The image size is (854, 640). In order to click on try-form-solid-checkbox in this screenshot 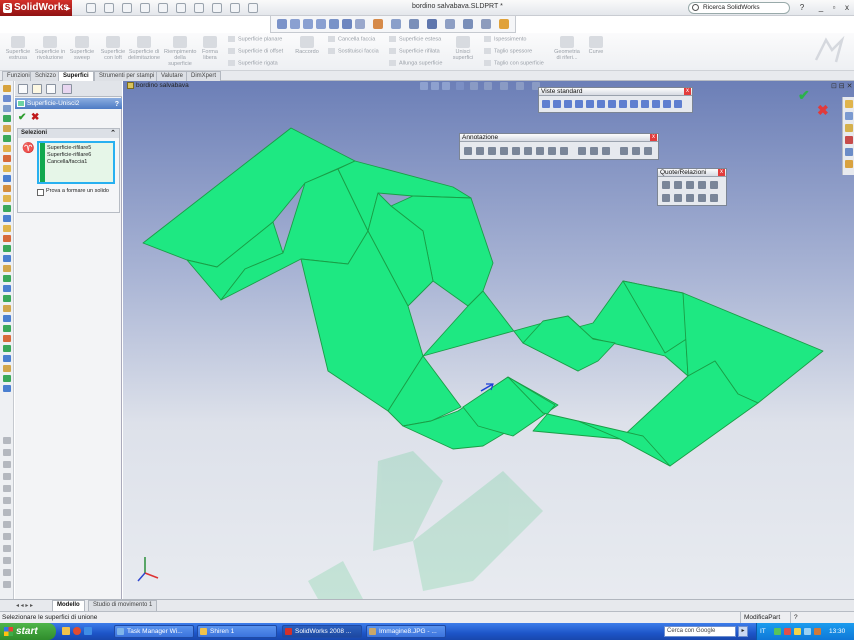, I will do `click(40, 192)`.